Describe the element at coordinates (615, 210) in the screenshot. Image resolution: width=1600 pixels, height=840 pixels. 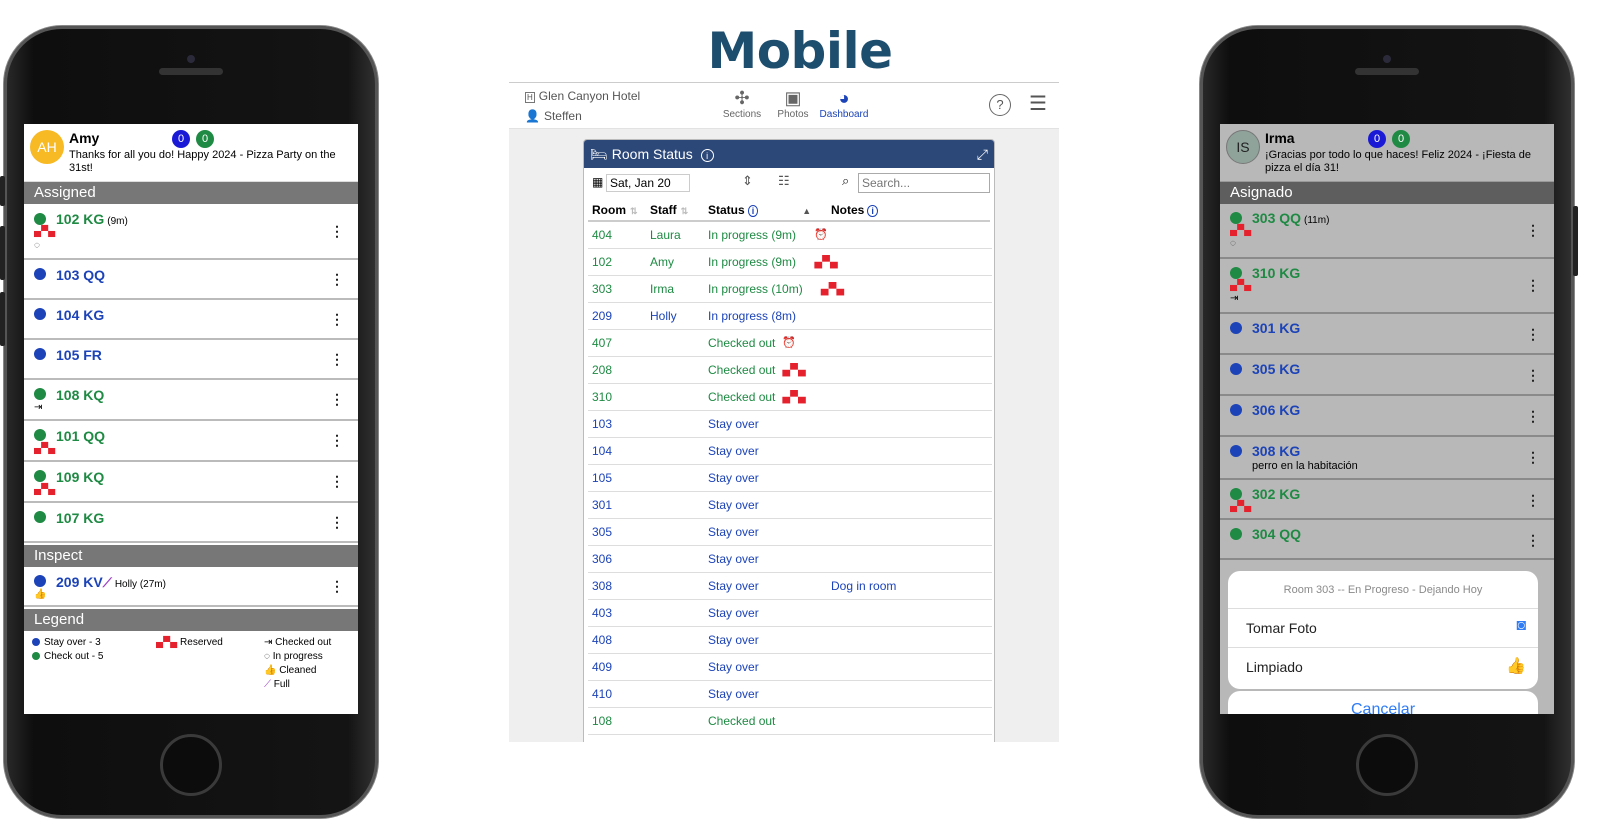
I see `column-room: Room ⇅` at that location.